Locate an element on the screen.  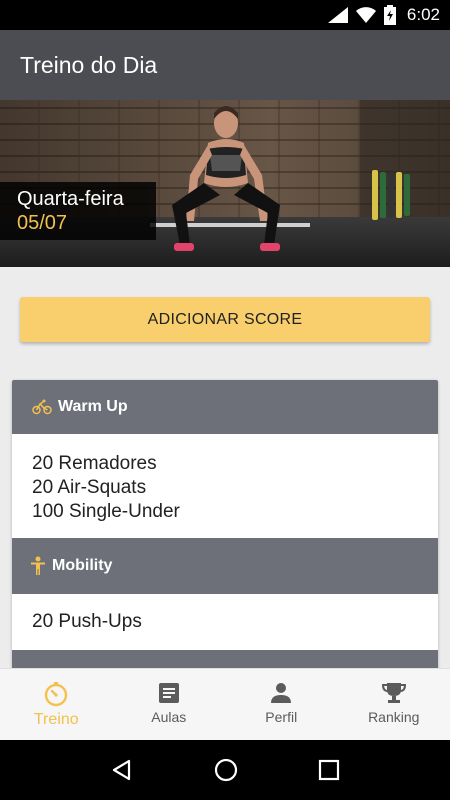
person-icon is located at coordinates (38, 565).